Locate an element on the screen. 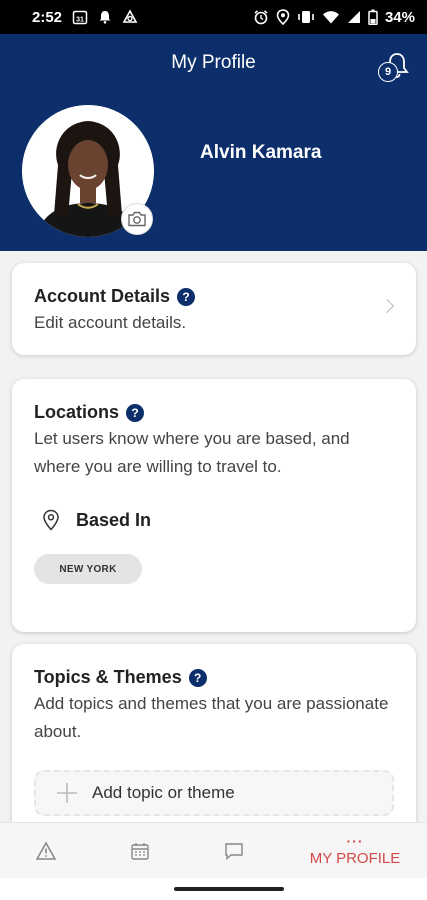 The image size is (427, 900). app-status-icon is located at coordinates (130, 17).